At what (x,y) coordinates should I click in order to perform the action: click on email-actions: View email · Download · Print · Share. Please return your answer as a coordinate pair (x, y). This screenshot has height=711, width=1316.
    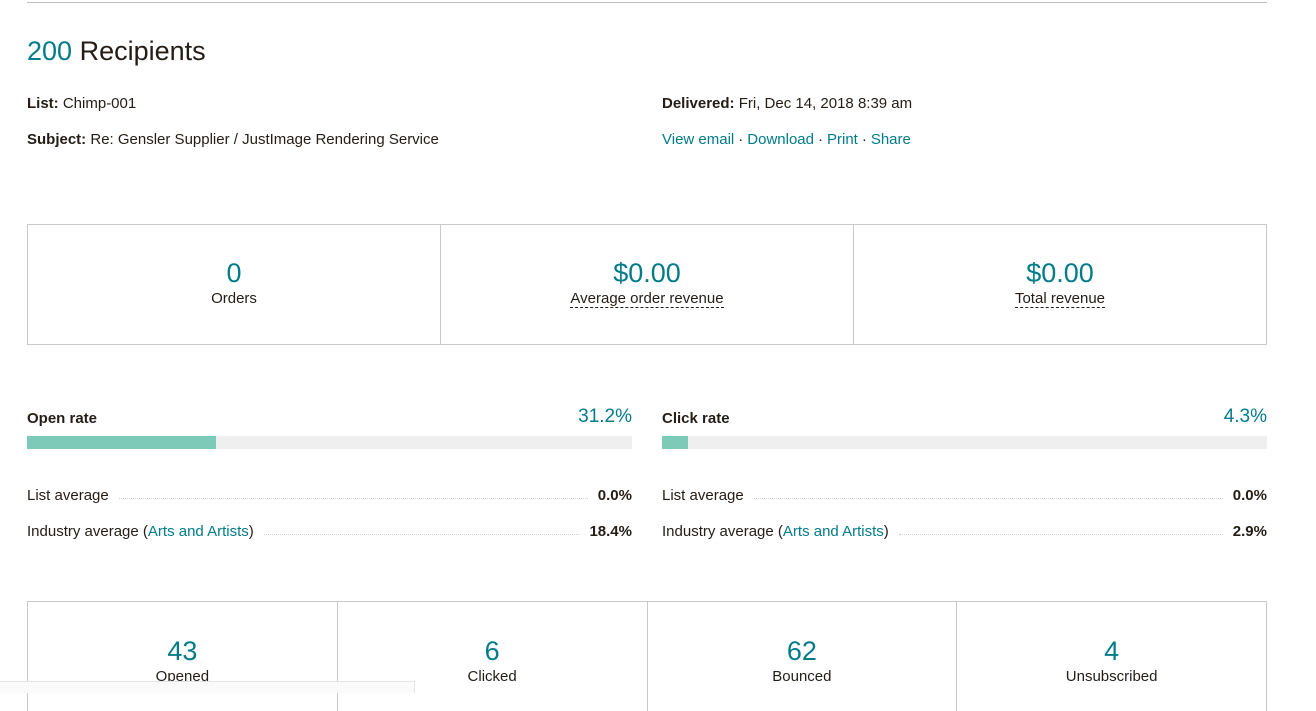
    Looking at the image, I should click on (786, 140).